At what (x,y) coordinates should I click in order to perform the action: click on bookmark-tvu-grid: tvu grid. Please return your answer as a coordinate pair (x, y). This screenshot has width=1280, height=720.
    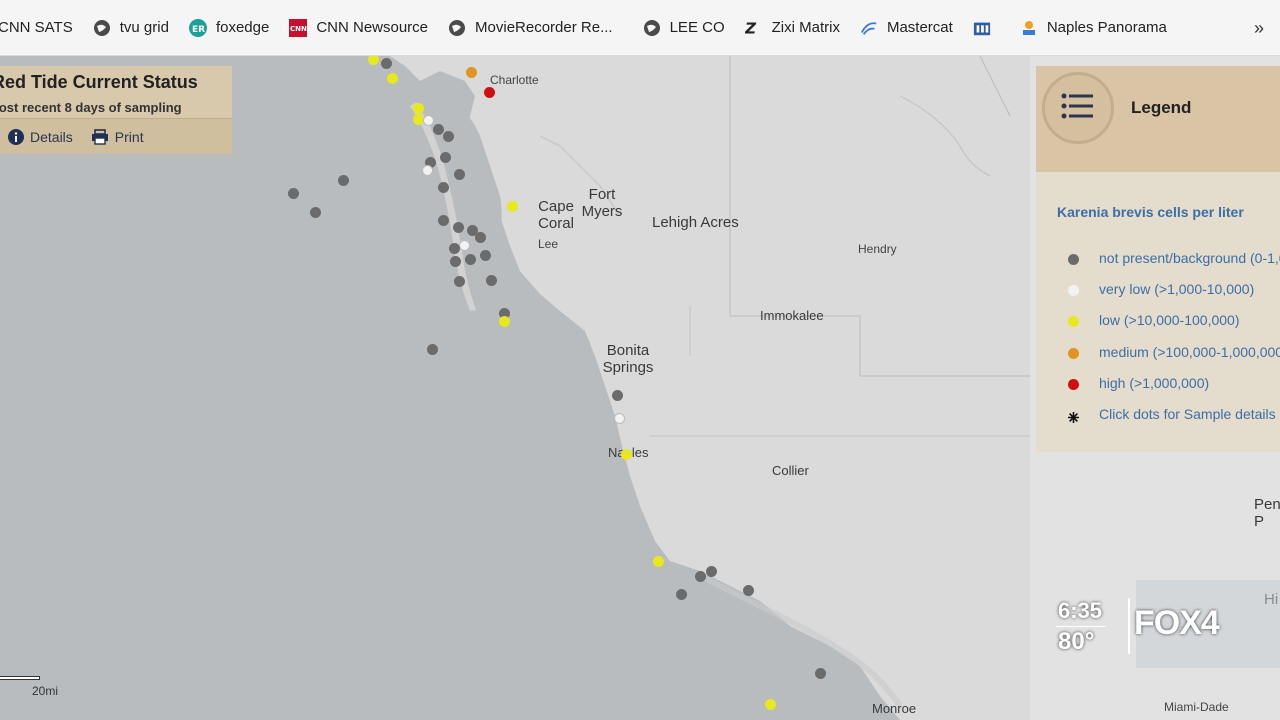
    Looking at the image, I should click on (131, 28).